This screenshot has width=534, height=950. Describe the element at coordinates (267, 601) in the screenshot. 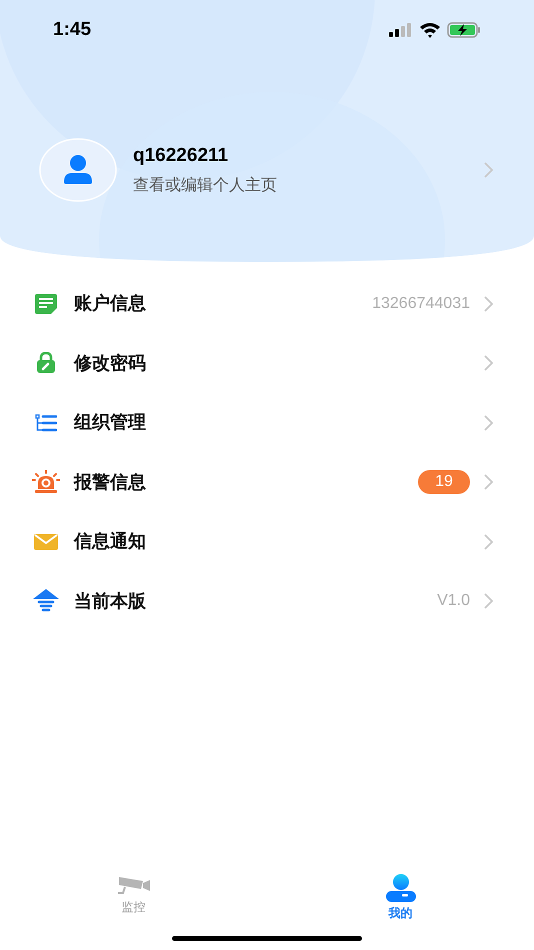

I see `menu-item: 当前本版 V1.0` at that location.